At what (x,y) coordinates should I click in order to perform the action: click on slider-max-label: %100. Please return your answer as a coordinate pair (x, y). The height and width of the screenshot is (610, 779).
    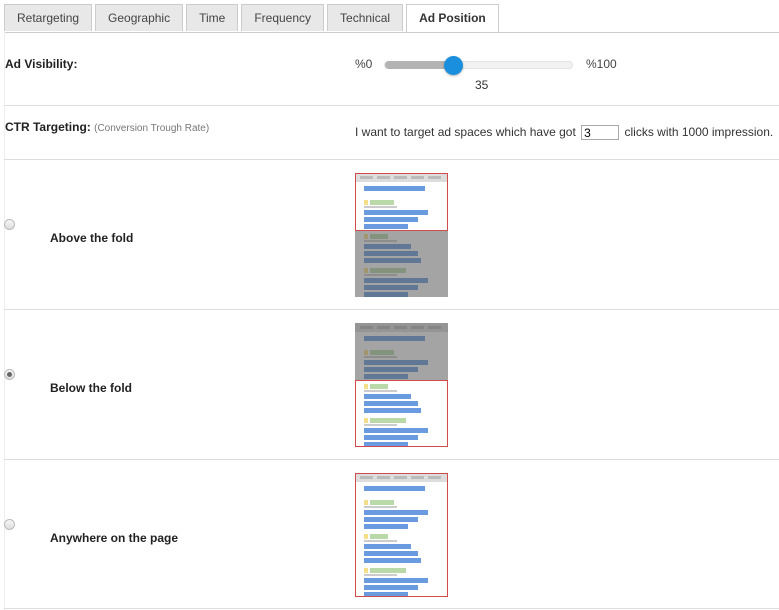
    Looking at the image, I should click on (601, 64).